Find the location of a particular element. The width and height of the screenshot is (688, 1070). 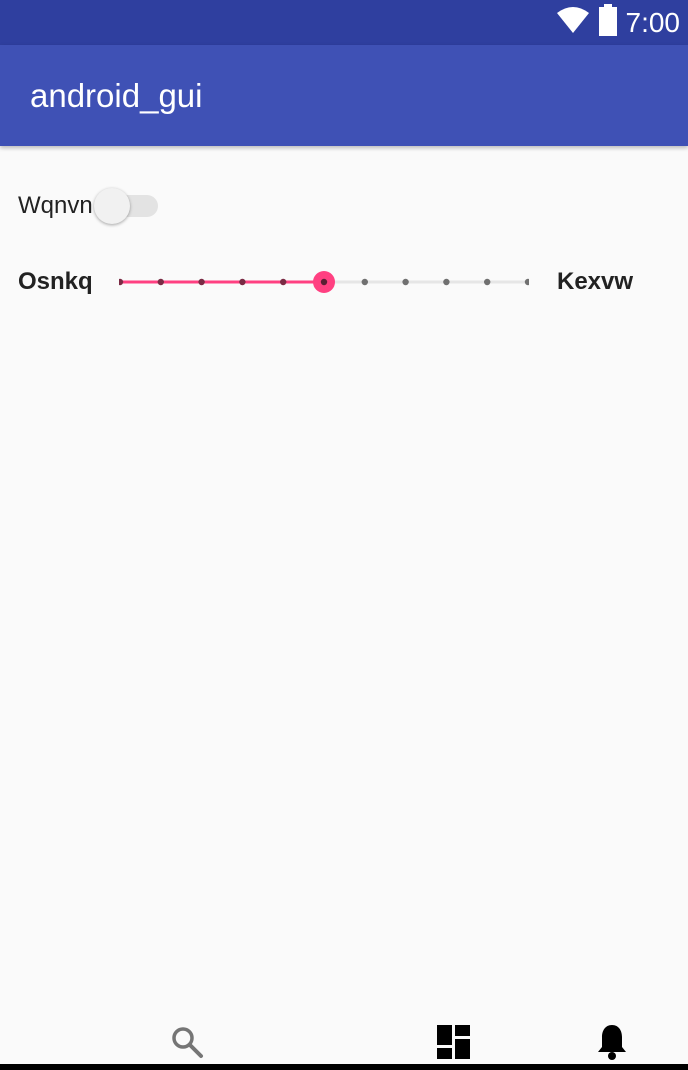

app-bar: android_gui is located at coordinates (344, 95).